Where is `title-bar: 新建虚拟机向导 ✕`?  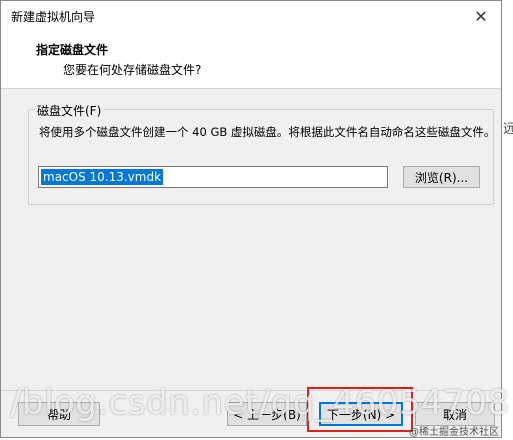 title-bar: 新建虚拟机向导 ✕ is located at coordinates (251, 16).